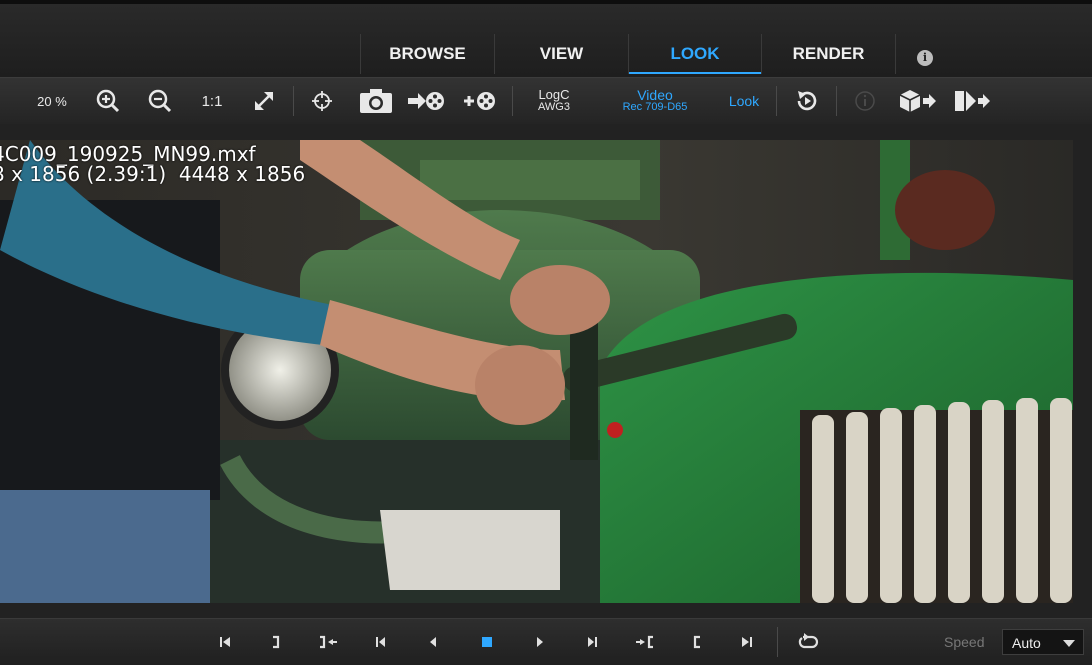 The height and width of the screenshot is (665, 1092). Describe the element at coordinates (480, 101) in the screenshot. I see `add-reel-icon` at that location.